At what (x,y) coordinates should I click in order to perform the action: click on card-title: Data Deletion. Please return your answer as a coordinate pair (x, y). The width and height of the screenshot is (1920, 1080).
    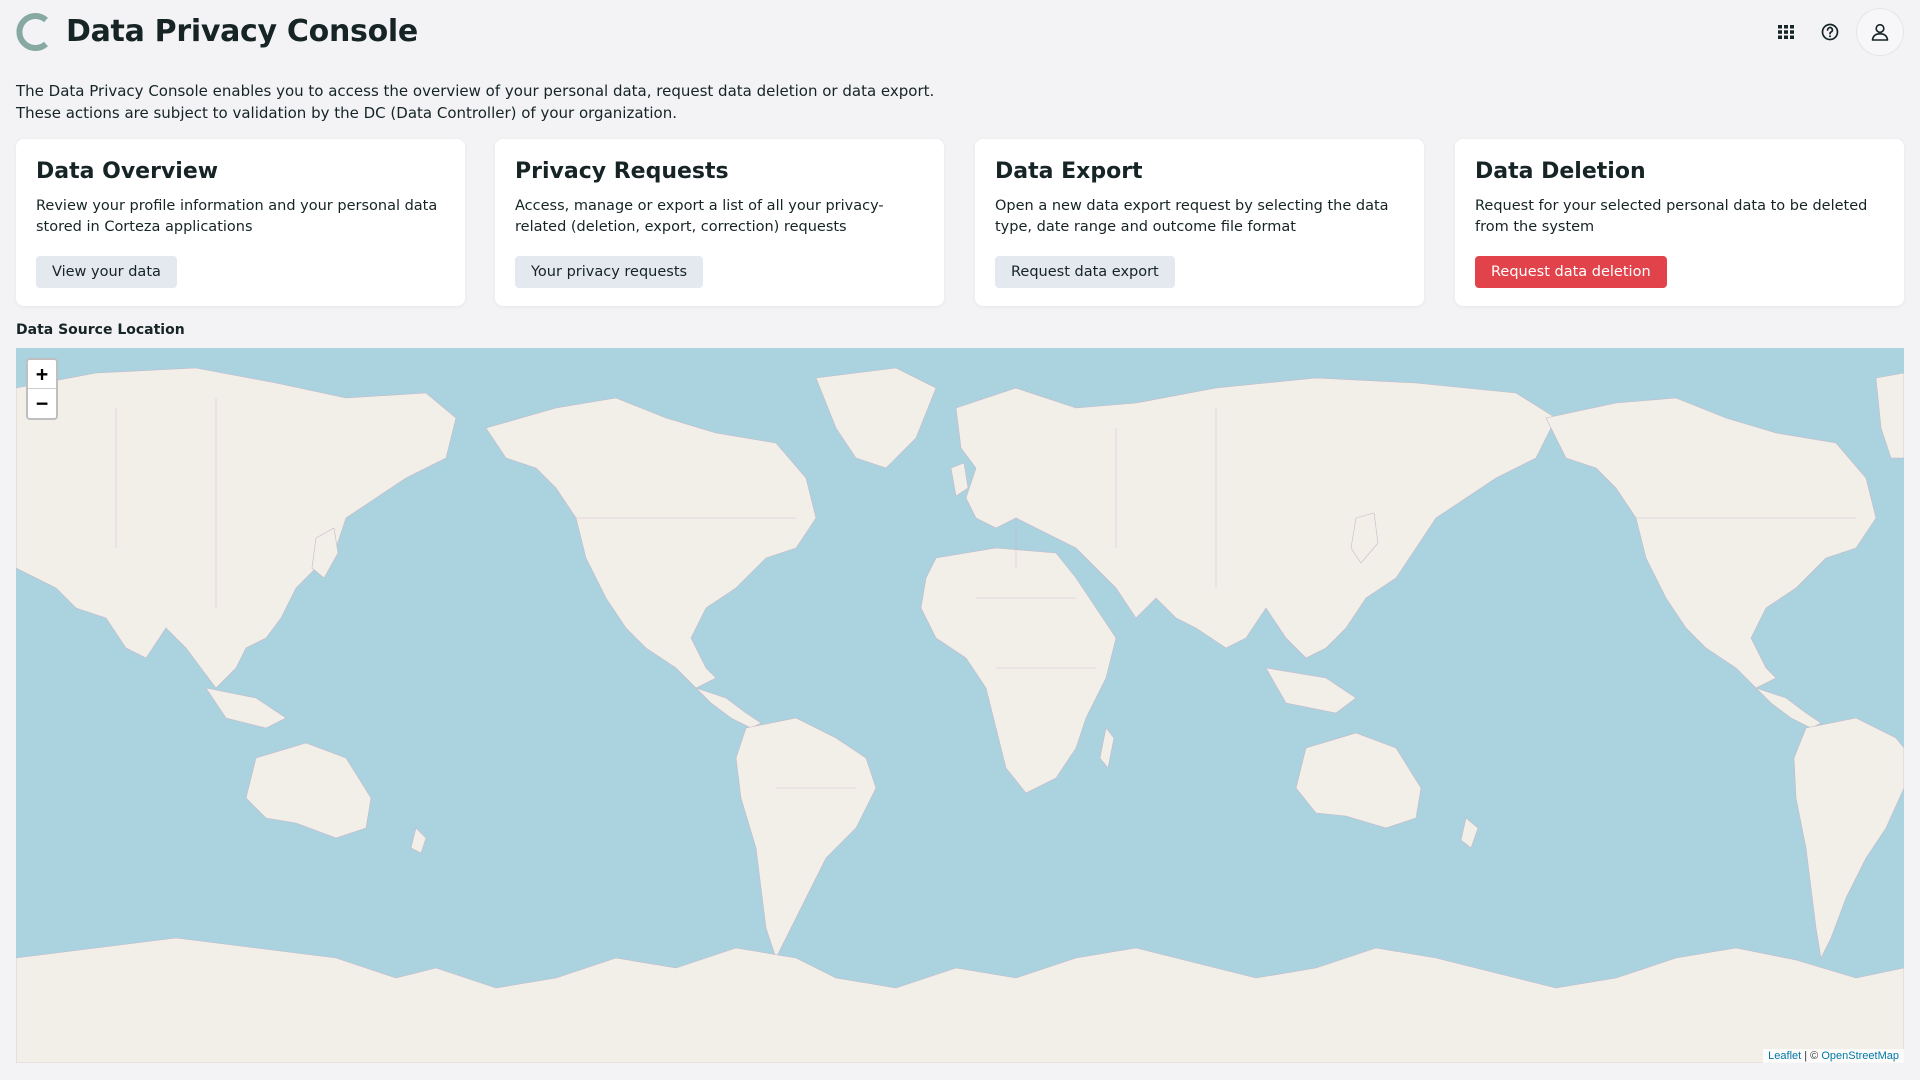
    Looking at the image, I should click on (1560, 171).